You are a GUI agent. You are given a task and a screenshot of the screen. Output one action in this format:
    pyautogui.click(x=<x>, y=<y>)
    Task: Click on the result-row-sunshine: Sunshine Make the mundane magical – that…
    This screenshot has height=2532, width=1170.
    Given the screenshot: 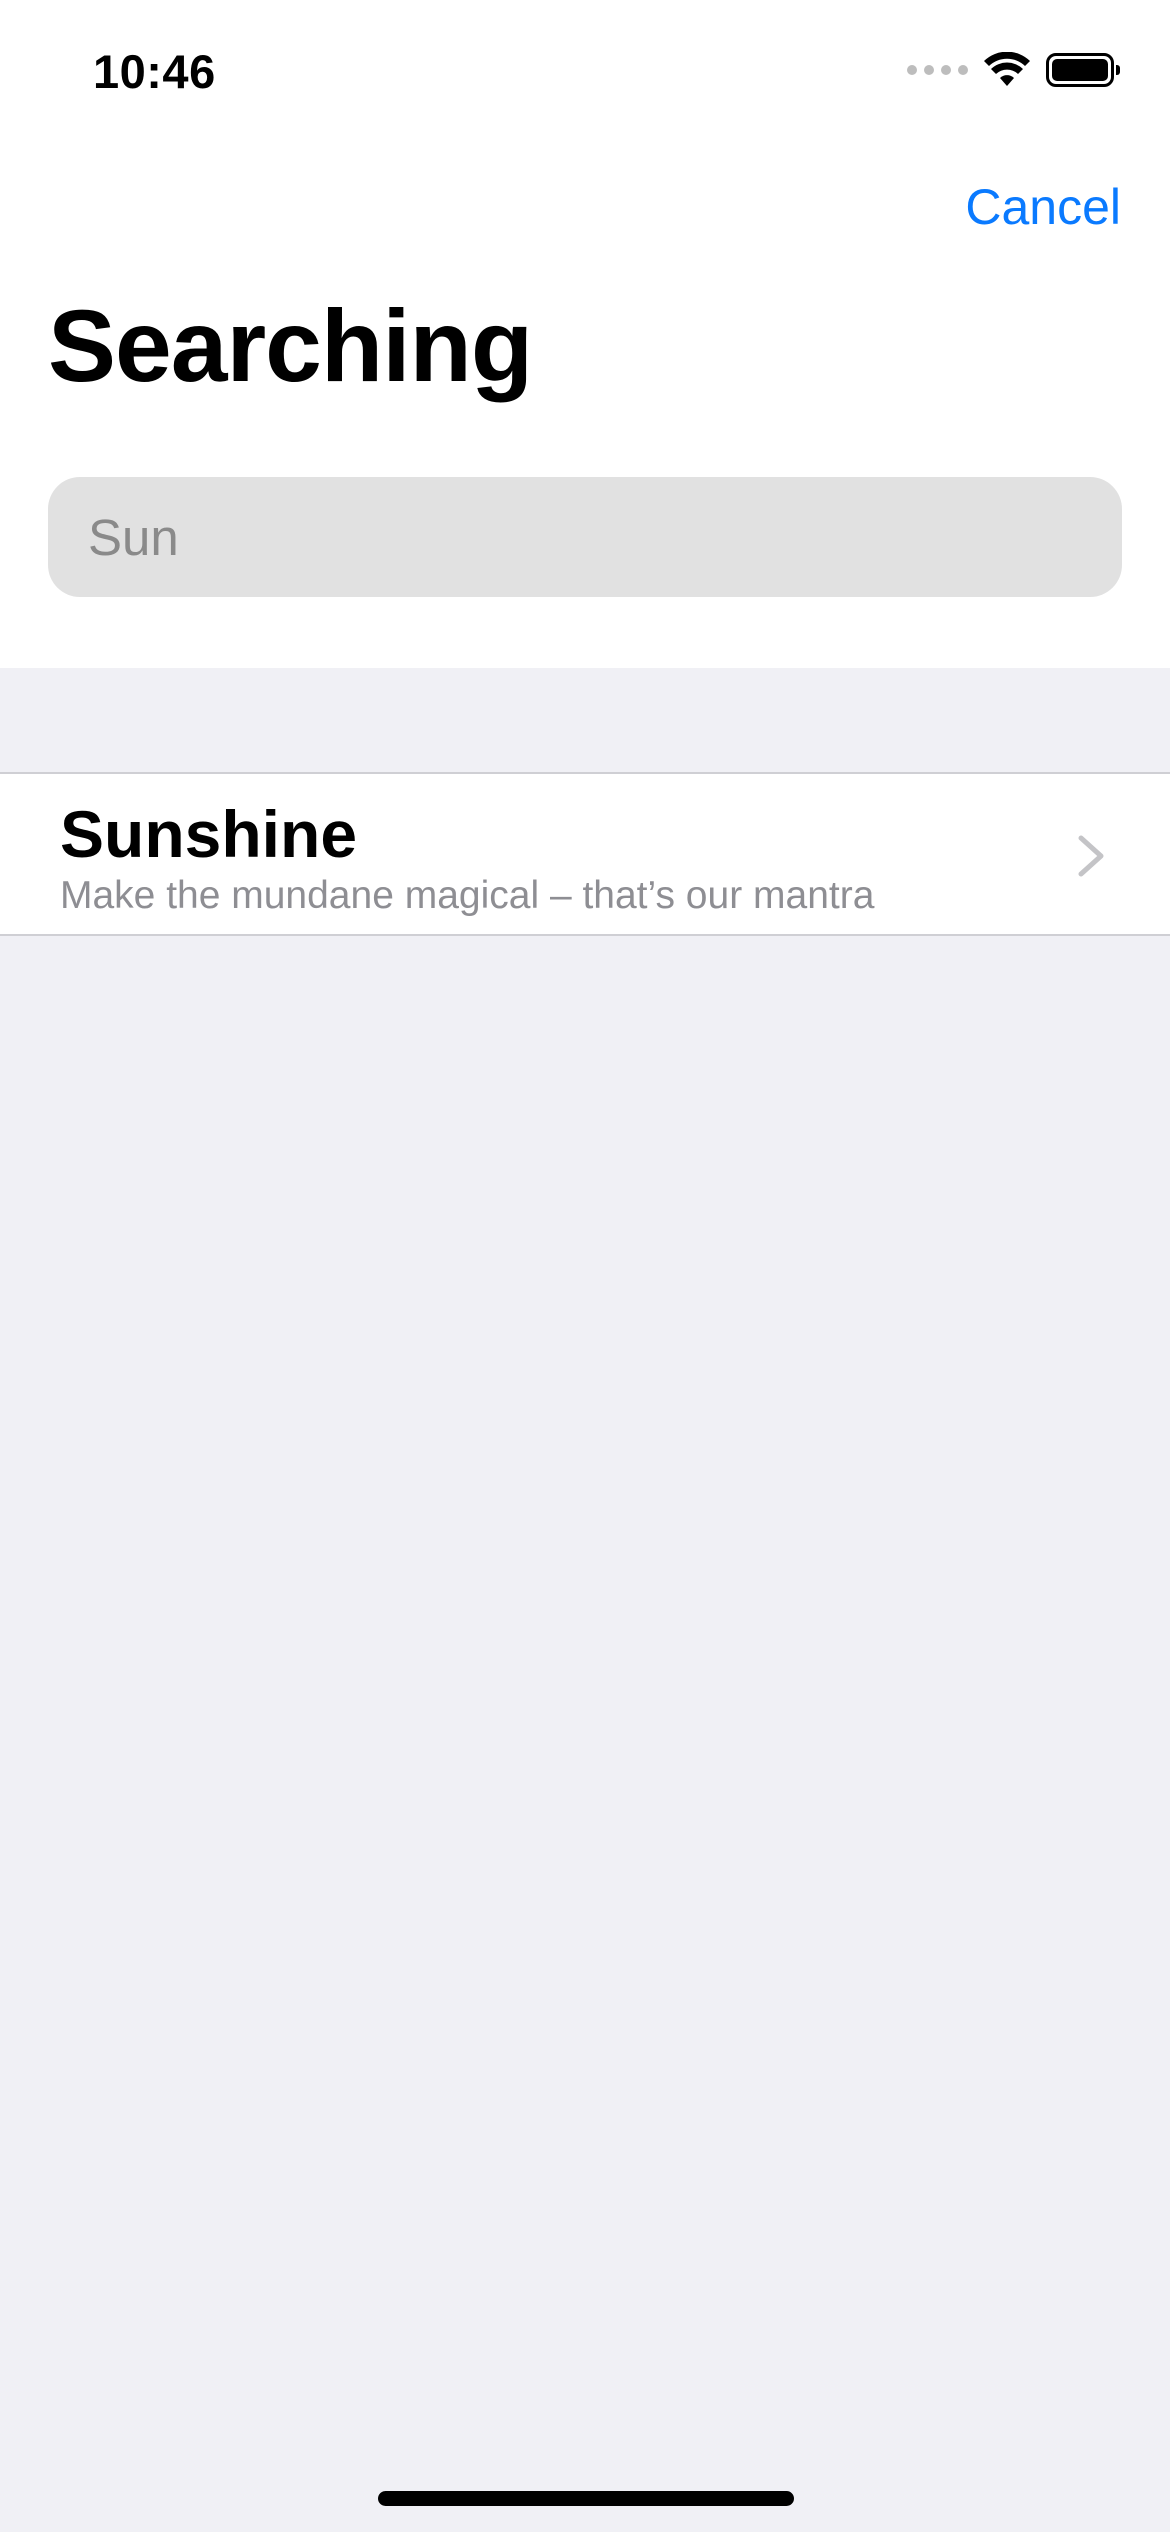 What is the action you would take?
    pyautogui.click(x=585, y=854)
    